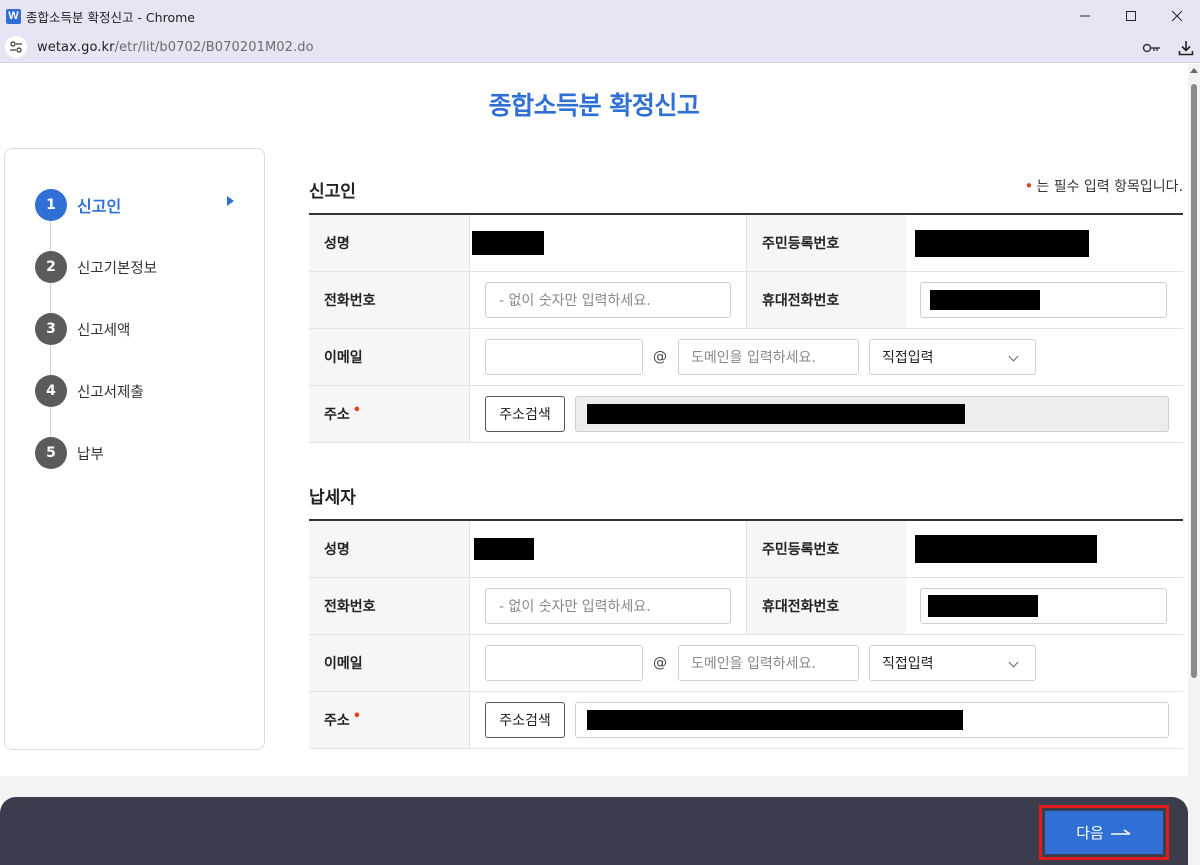  I want to click on table-row: 성명 주민등록번호, so click(746, 243).